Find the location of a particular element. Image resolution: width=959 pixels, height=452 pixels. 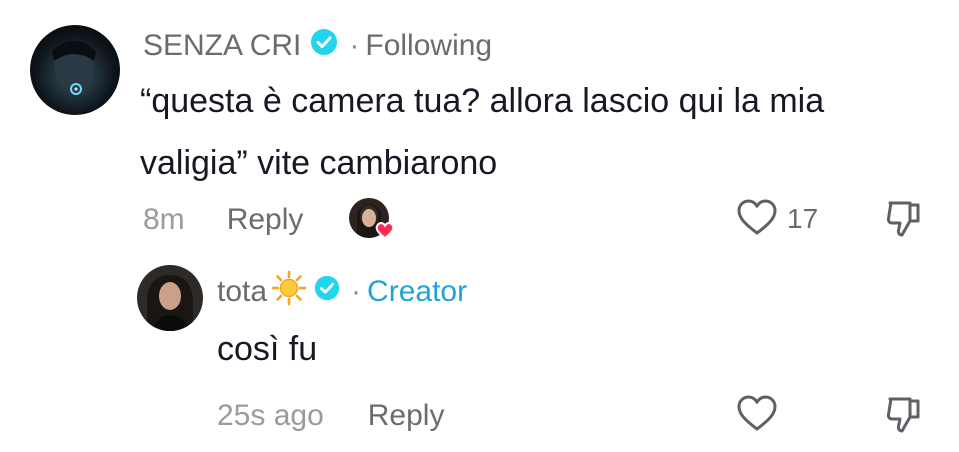

comment-text-line: valigia” vite cambiarono is located at coordinates (319, 163).